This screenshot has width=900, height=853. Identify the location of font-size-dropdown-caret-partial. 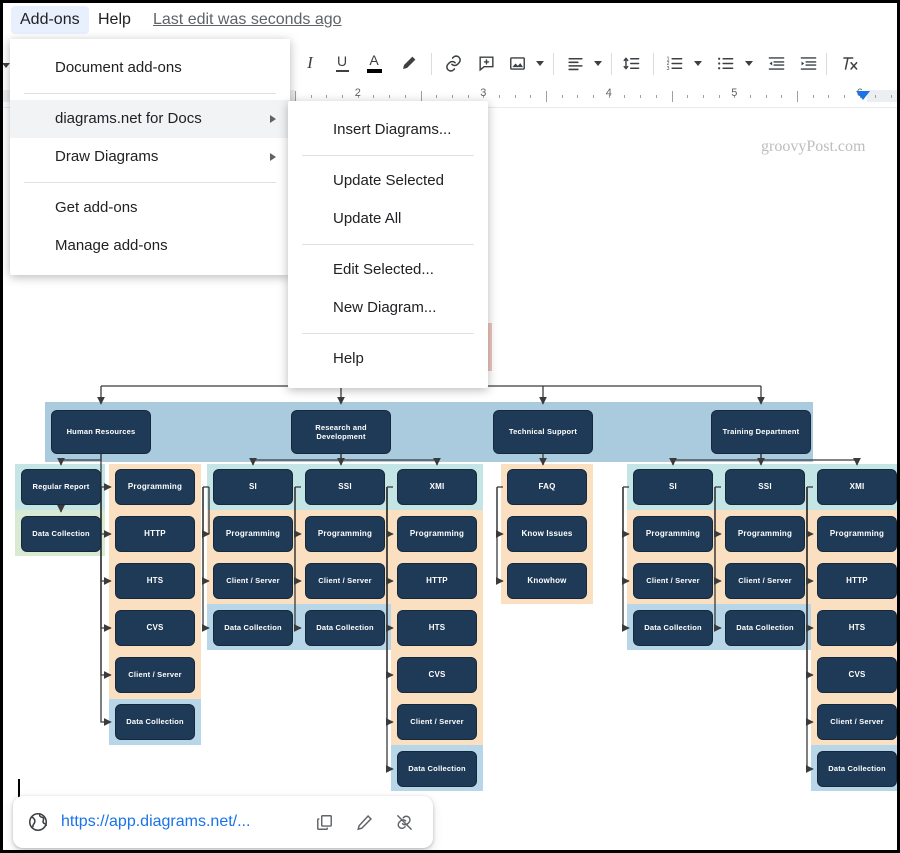
(6, 65).